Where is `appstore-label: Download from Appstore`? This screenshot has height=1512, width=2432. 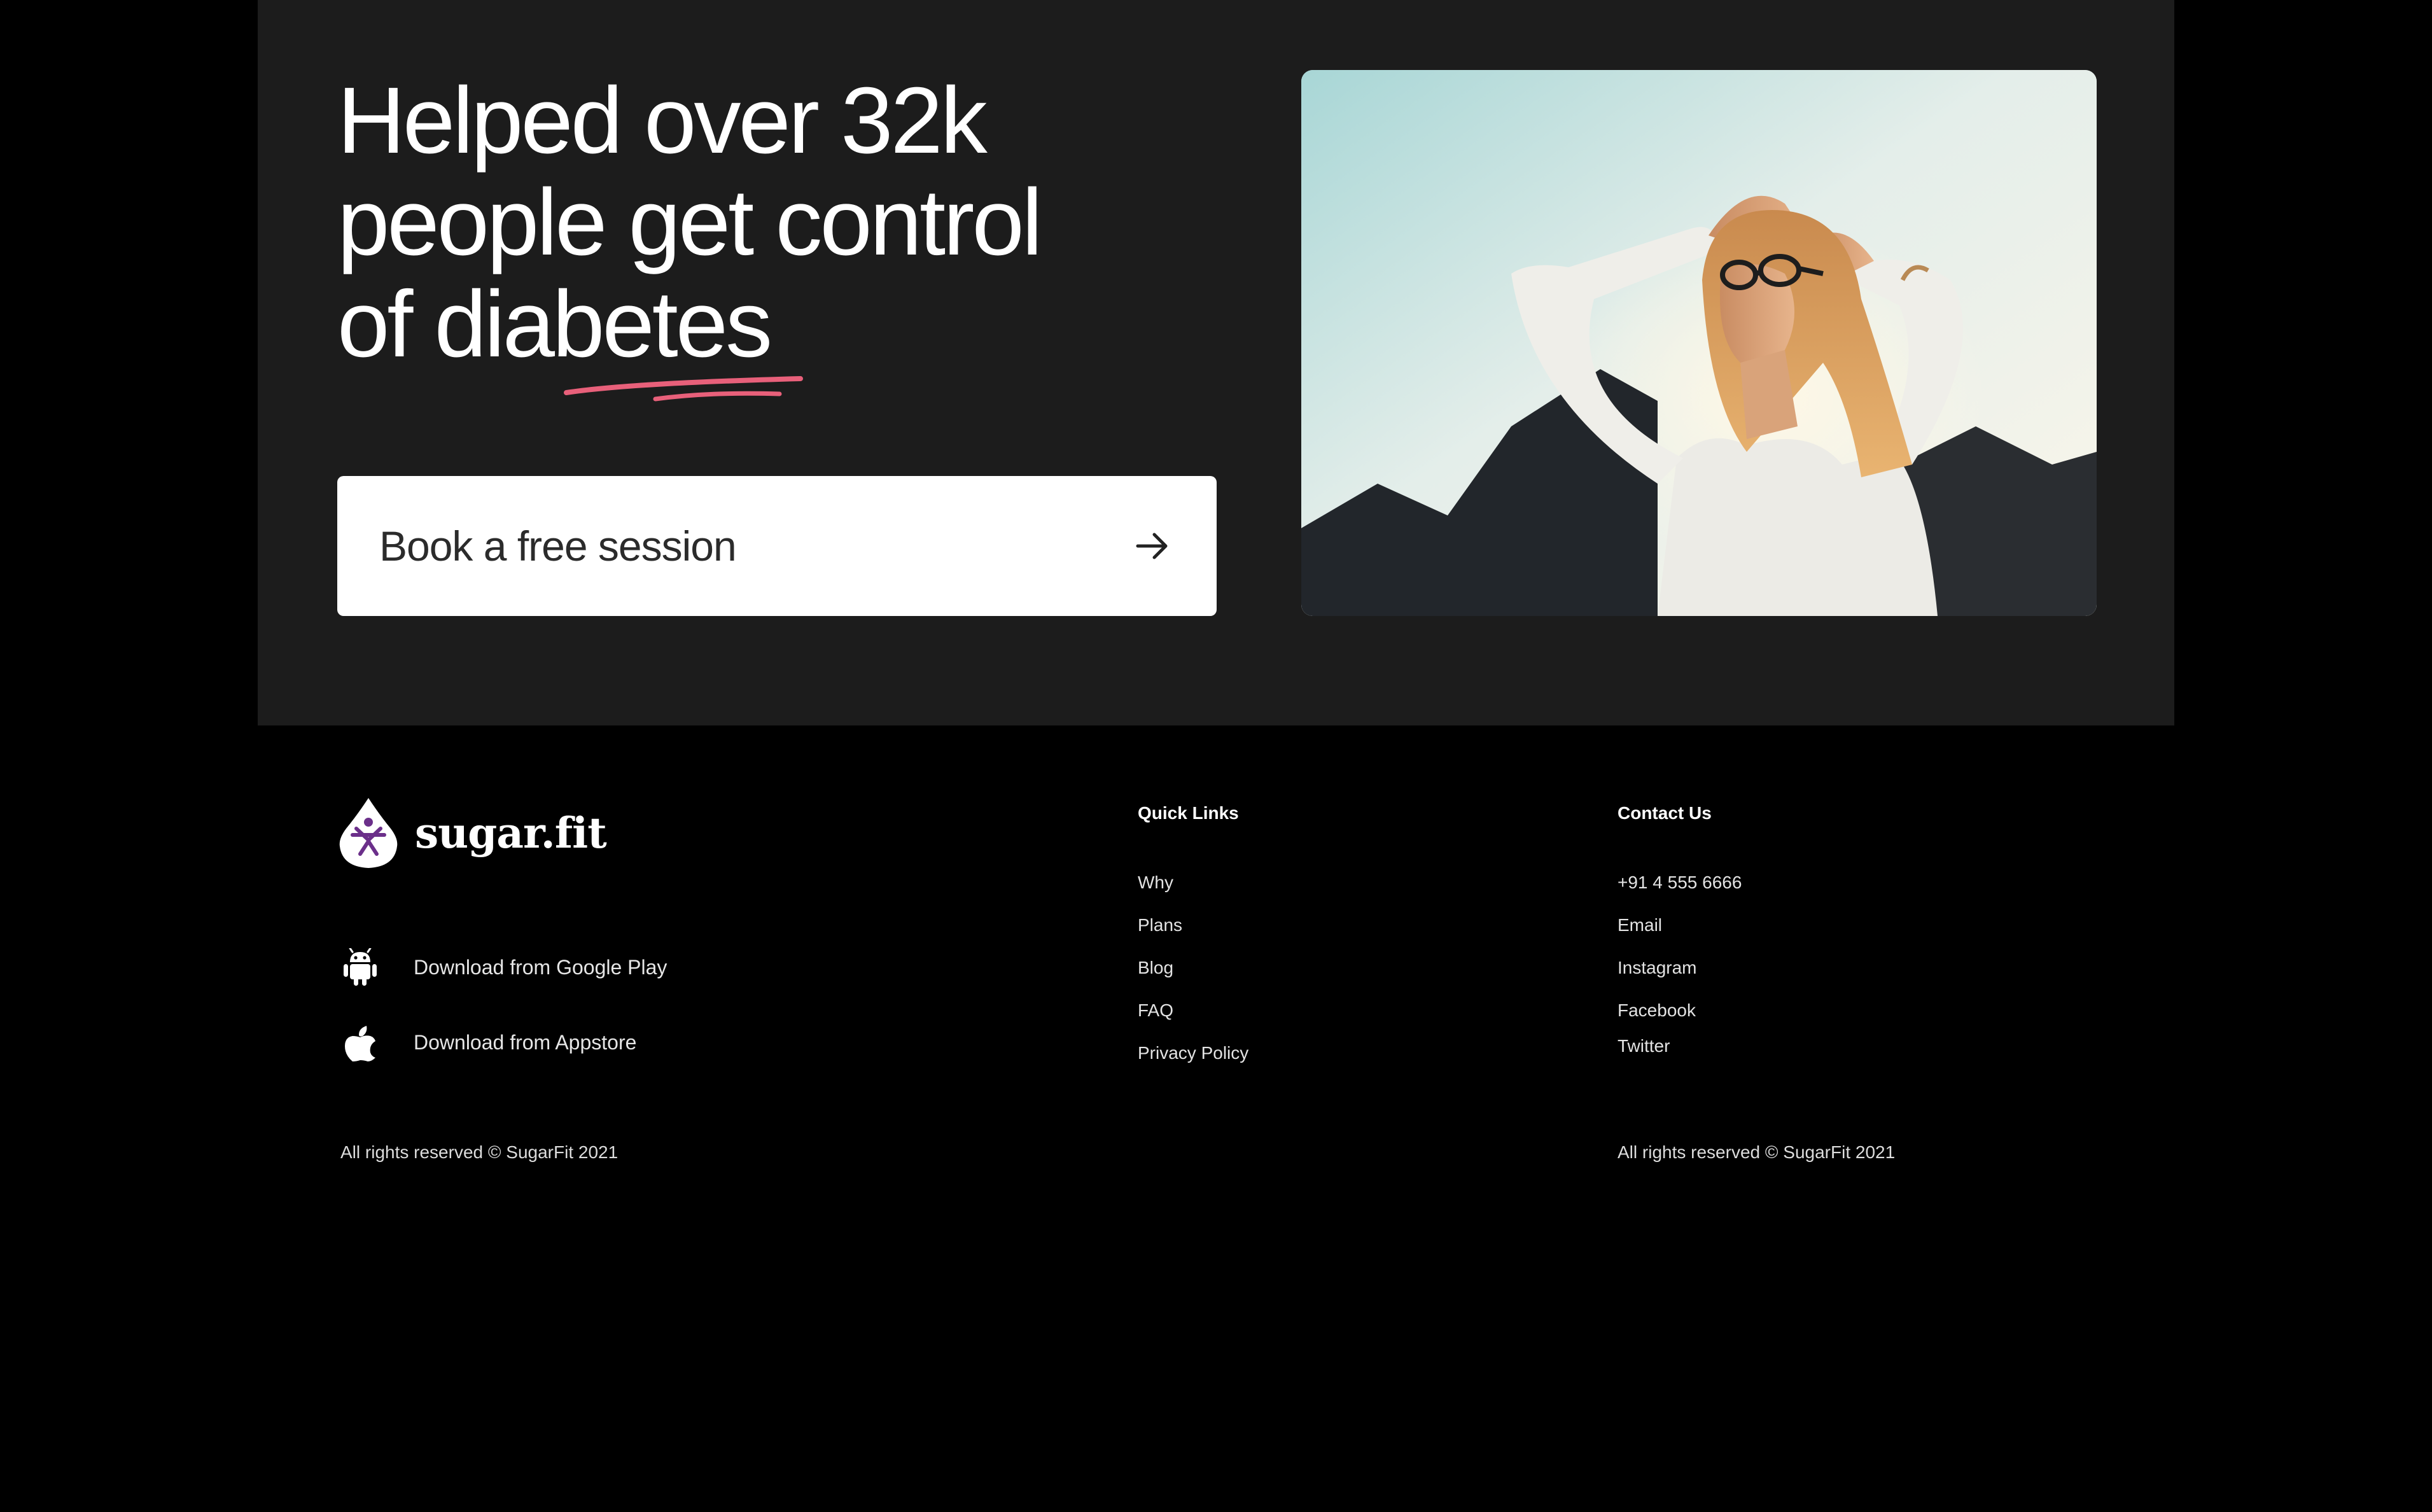 appstore-label: Download from Appstore is located at coordinates (526, 1042).